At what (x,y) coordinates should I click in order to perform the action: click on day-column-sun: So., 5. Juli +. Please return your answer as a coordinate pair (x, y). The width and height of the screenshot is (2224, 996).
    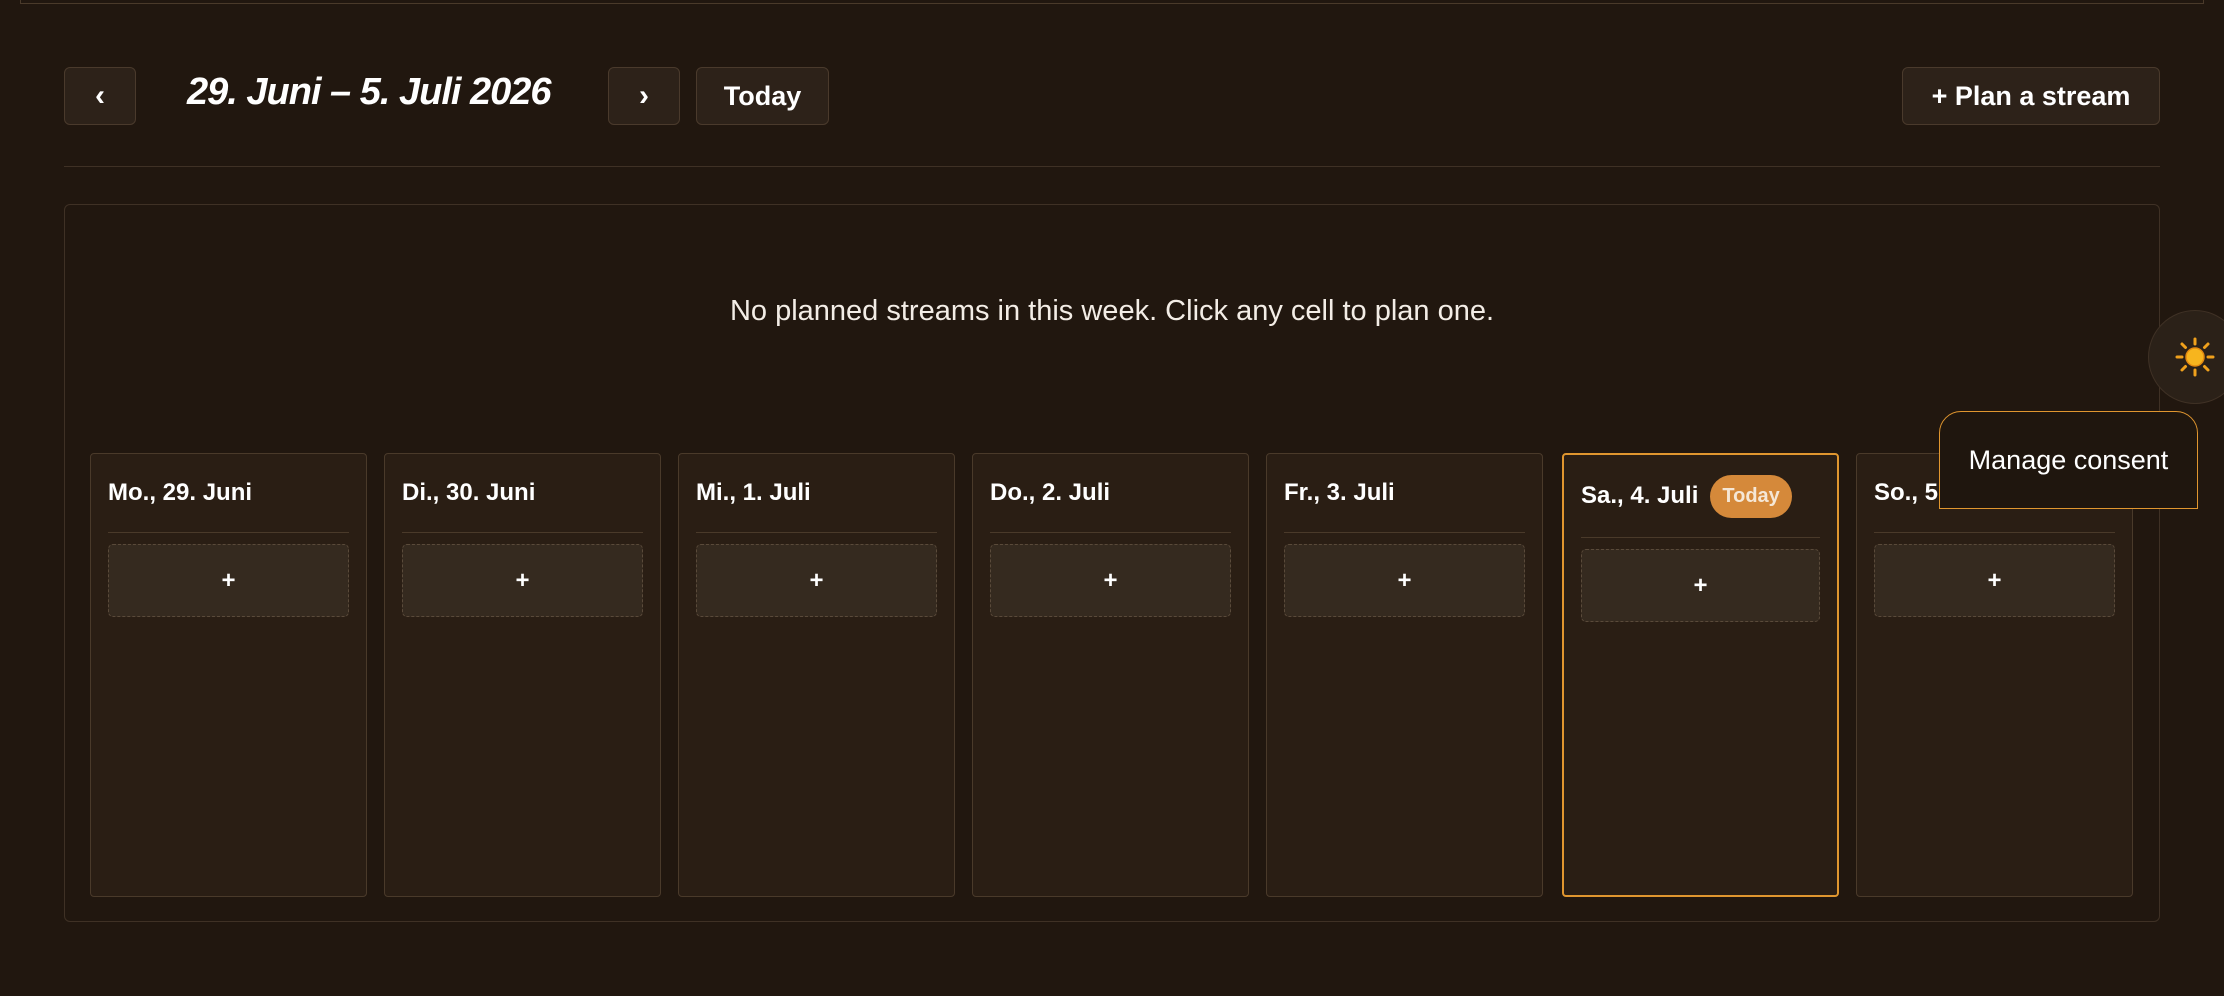
    Looking at the image, I should click on (1994, 675).